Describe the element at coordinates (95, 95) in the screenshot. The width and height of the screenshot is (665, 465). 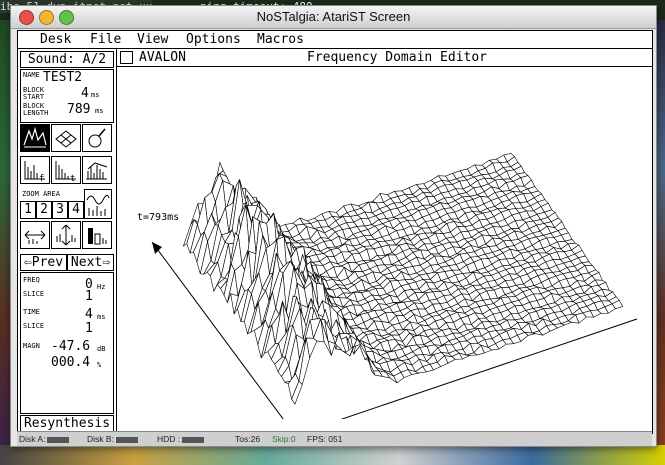
I see `block-start-unit: ms` at that location.